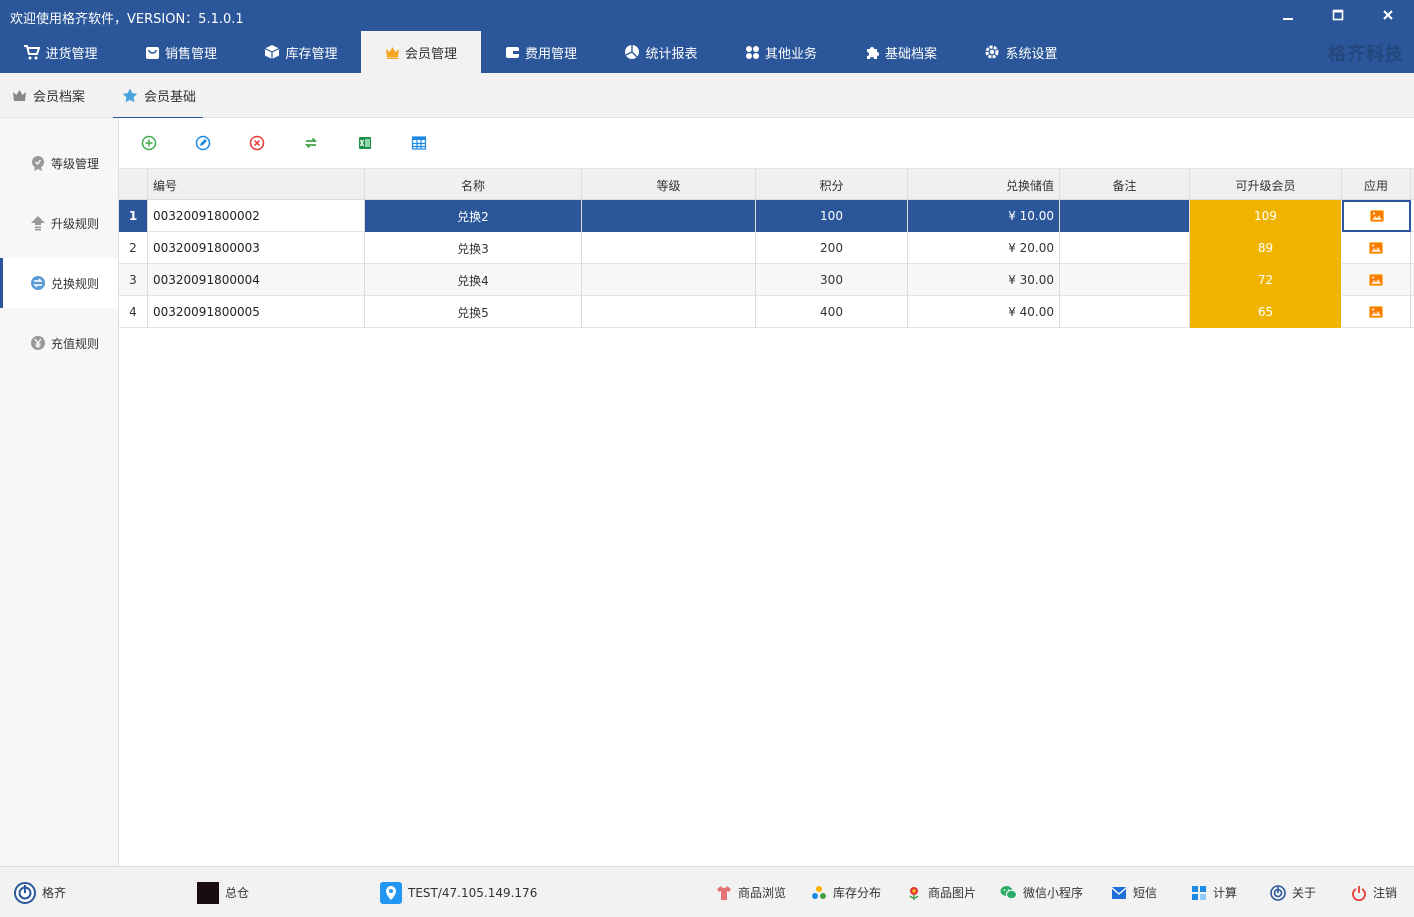 The height and width of the screenshot is (917, 1414). Describe the element at coordinates (984, 312) in the screenshot. I see `cell-stored-value: ¥ 40.00` at that location.